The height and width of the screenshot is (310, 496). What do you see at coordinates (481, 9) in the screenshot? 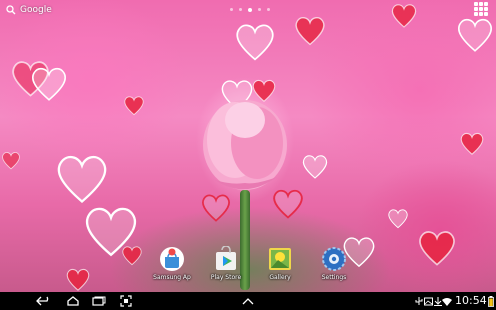
I see `apps-drawer-icon` at bounding box center [481, 9].